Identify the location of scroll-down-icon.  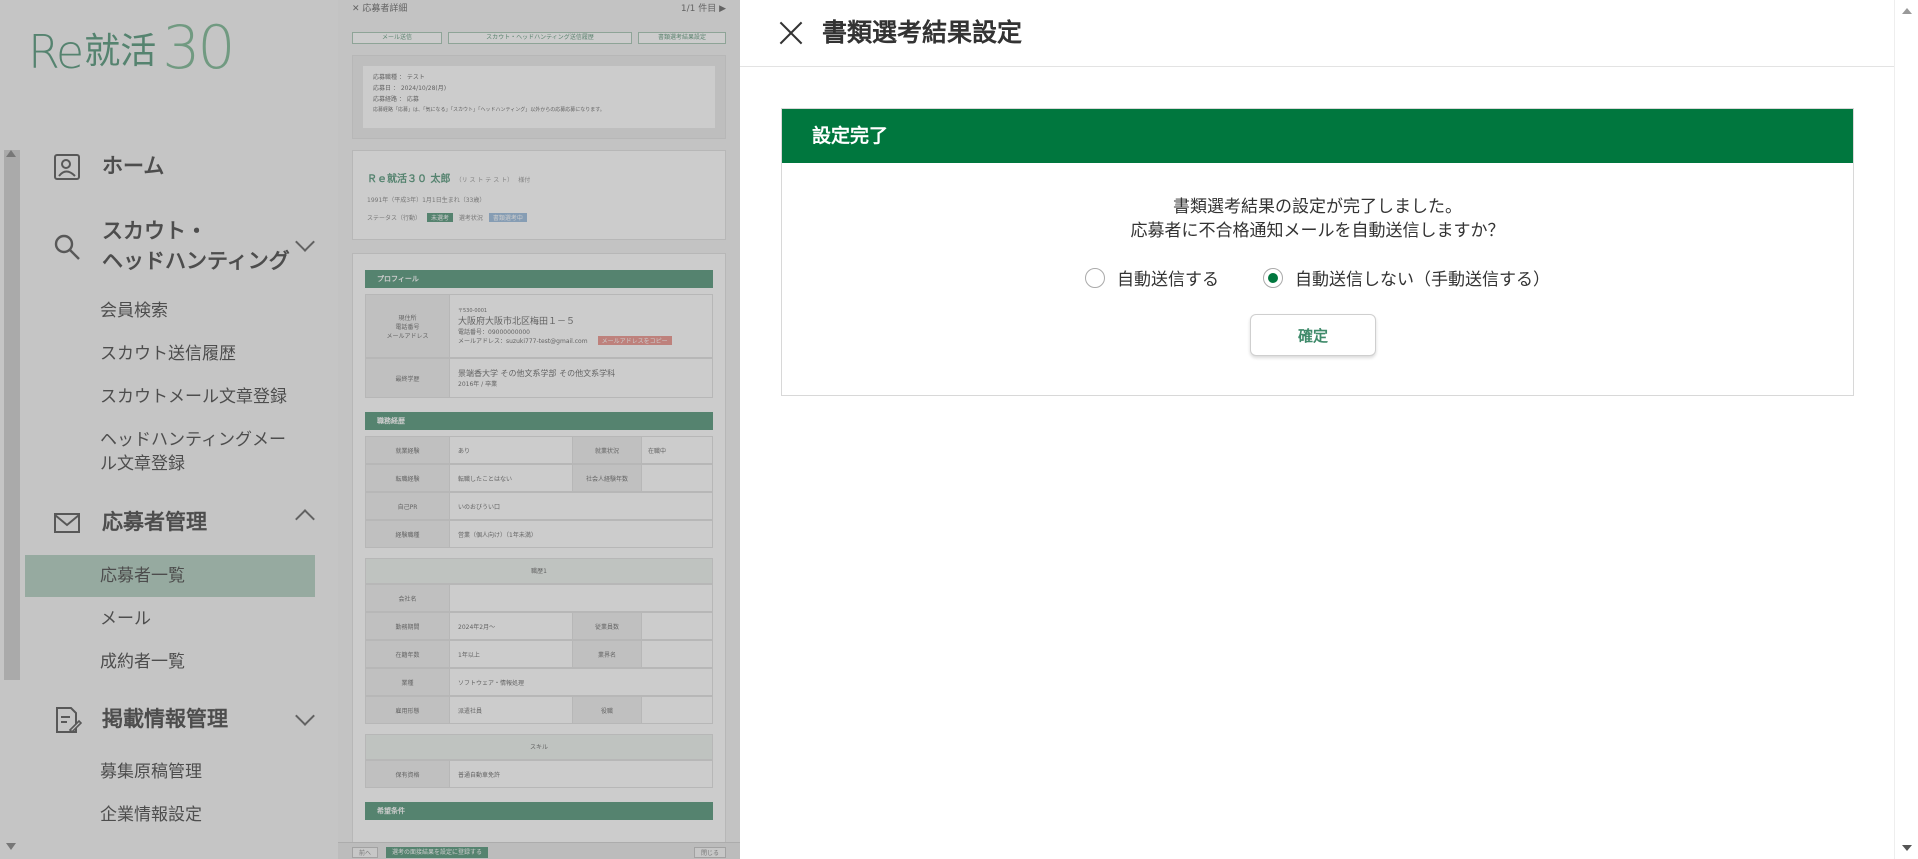
(1907, 848).